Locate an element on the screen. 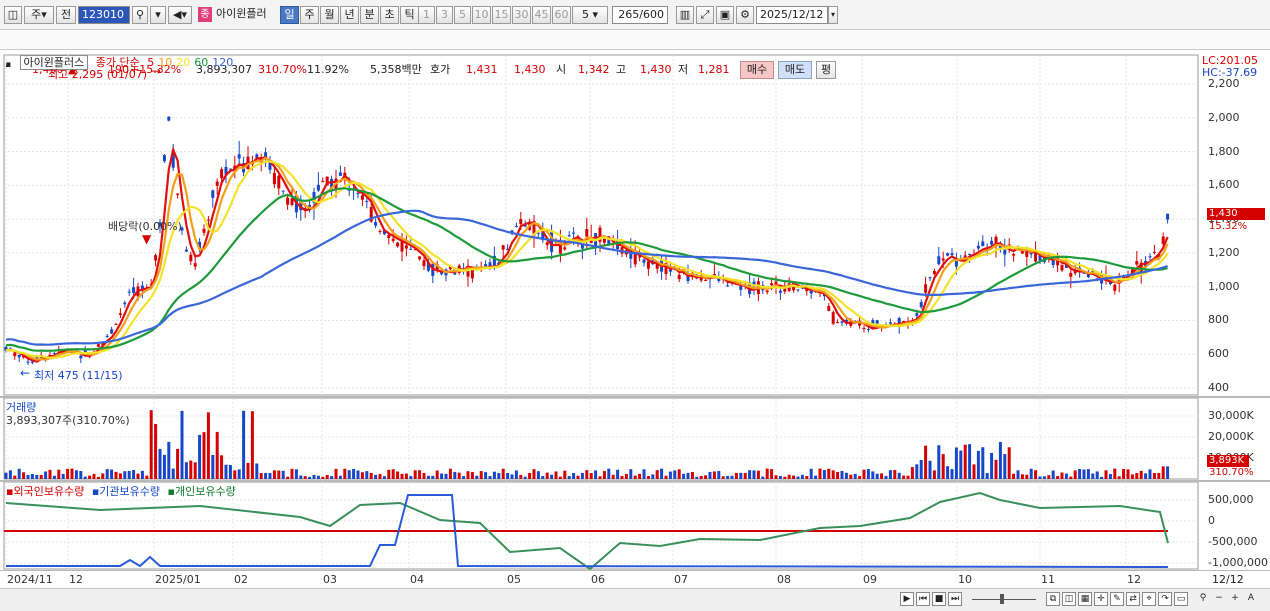  save-icon: ▣ is located at coordinates (725, 15).